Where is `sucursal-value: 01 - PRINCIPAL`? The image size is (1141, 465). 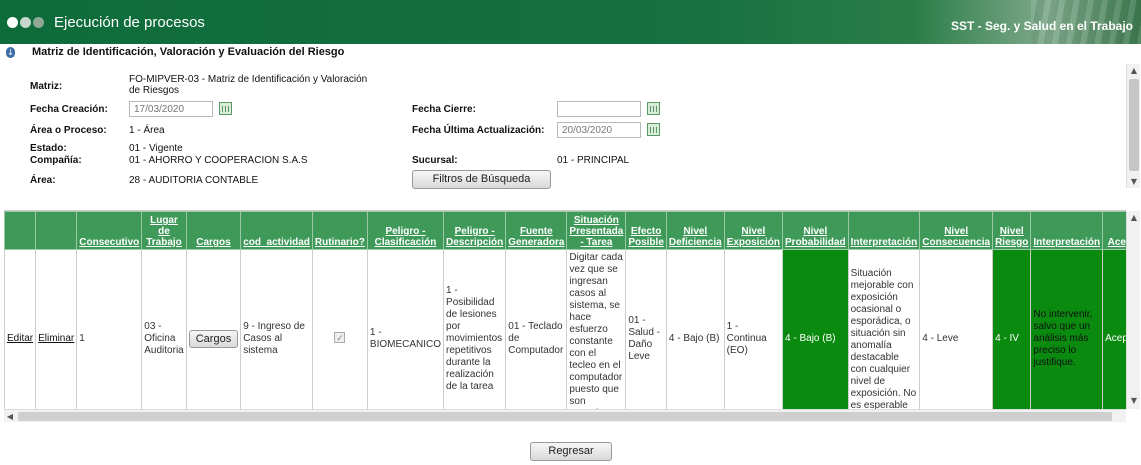 sucursal-value: 01 - PRINCIPAL is located at coordinates (593, 160).